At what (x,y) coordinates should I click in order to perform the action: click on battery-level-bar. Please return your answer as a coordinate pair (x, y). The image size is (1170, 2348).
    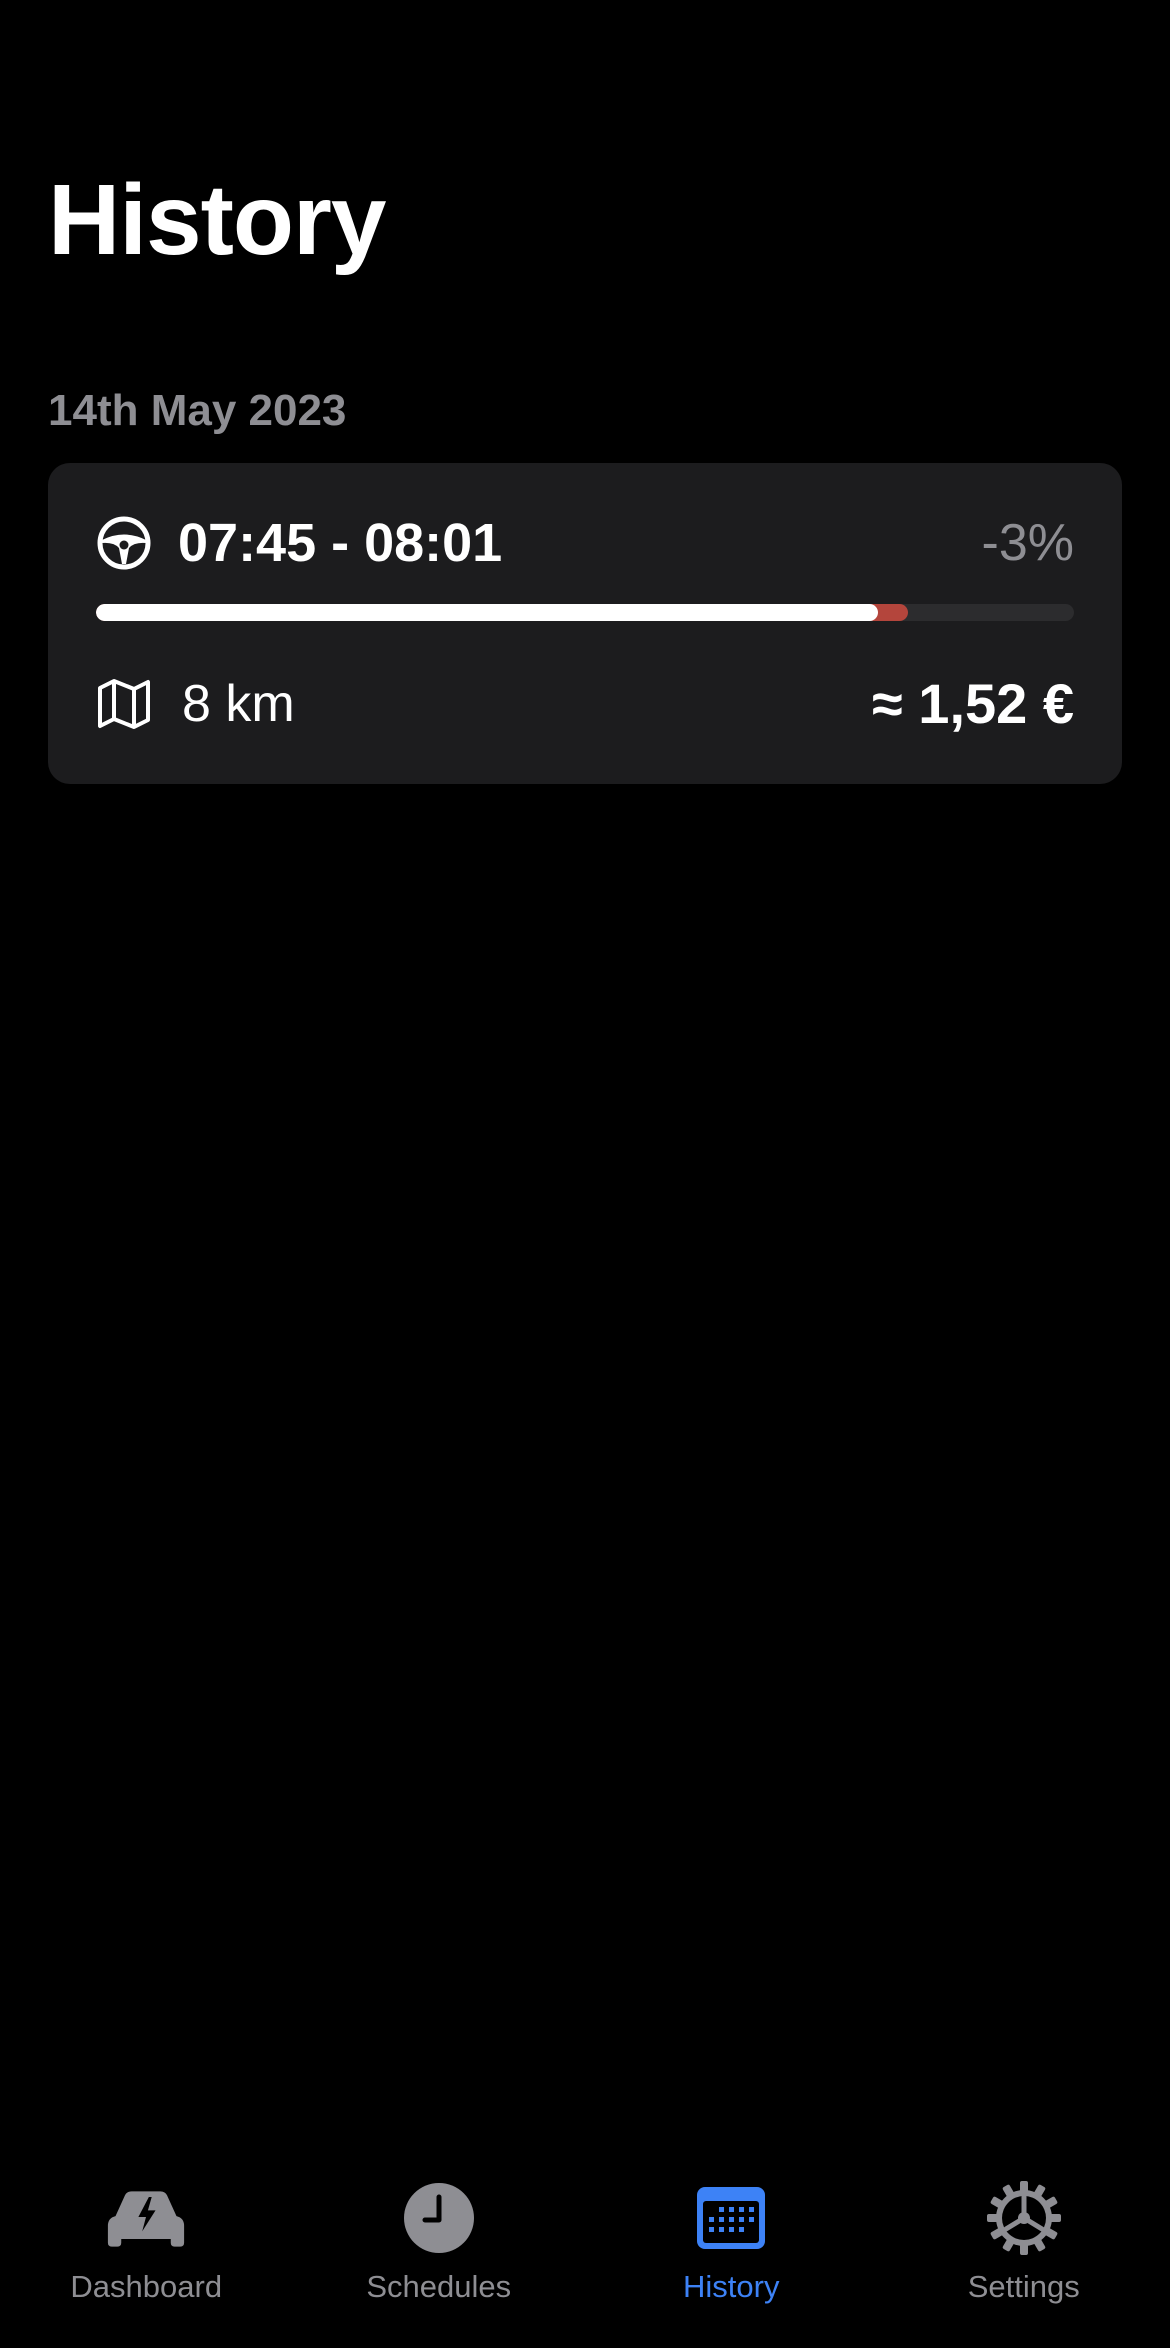
    Looking at the image, I should click on (585, 612).